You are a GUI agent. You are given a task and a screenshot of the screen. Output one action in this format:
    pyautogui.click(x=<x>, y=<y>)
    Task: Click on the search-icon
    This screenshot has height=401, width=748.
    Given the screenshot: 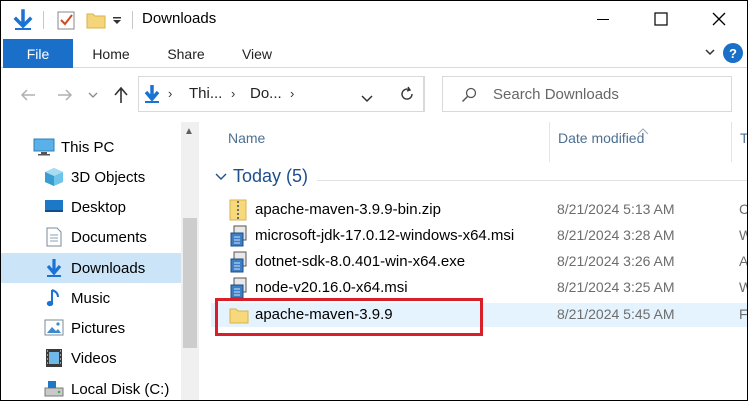 What is the action you would take?
    pyautogui.click(x=469, y=97)
    